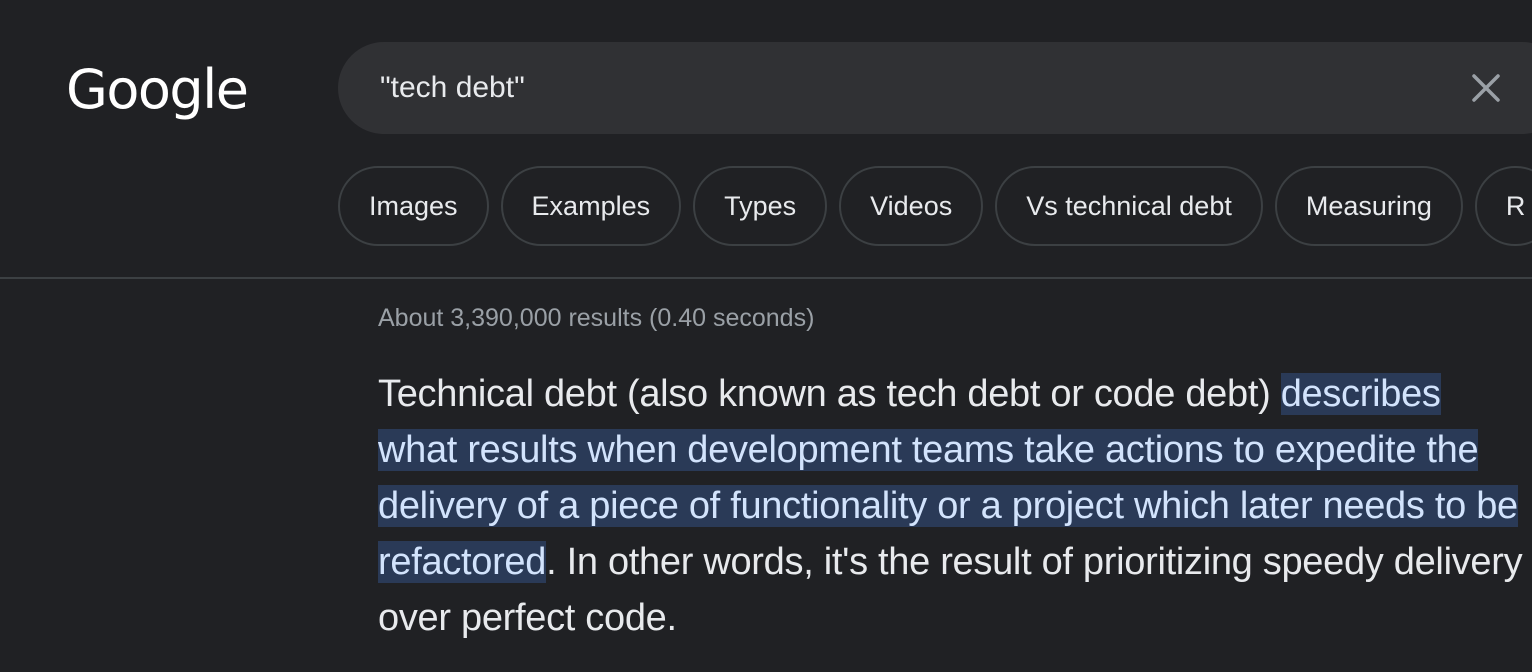 Image resolution: width=1532 pixels, height=672 pixels. I want to click on clear-search-button, so click(1486, 88).